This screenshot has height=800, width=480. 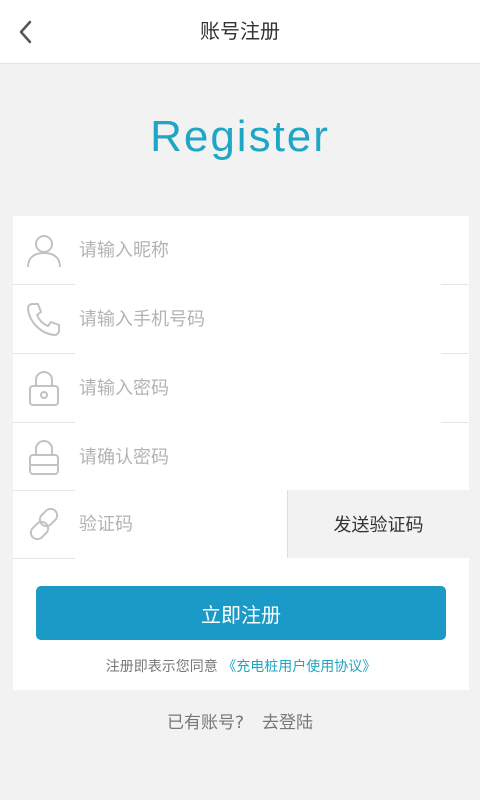 I want to click on user-icon, so click(x=44, y=251).